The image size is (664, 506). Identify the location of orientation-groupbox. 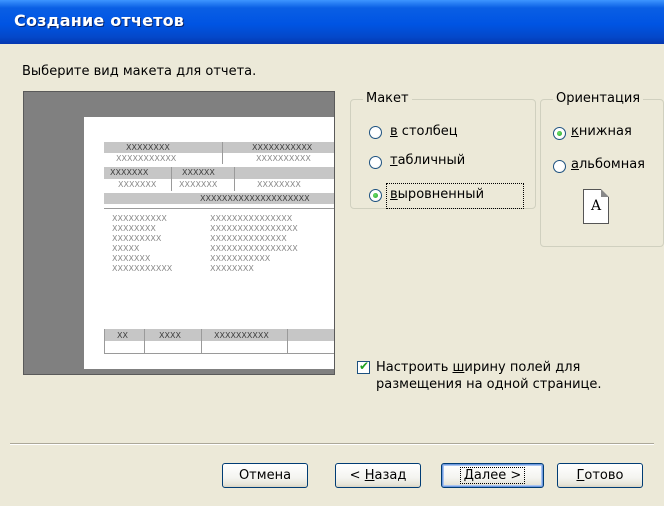
(602, 173).